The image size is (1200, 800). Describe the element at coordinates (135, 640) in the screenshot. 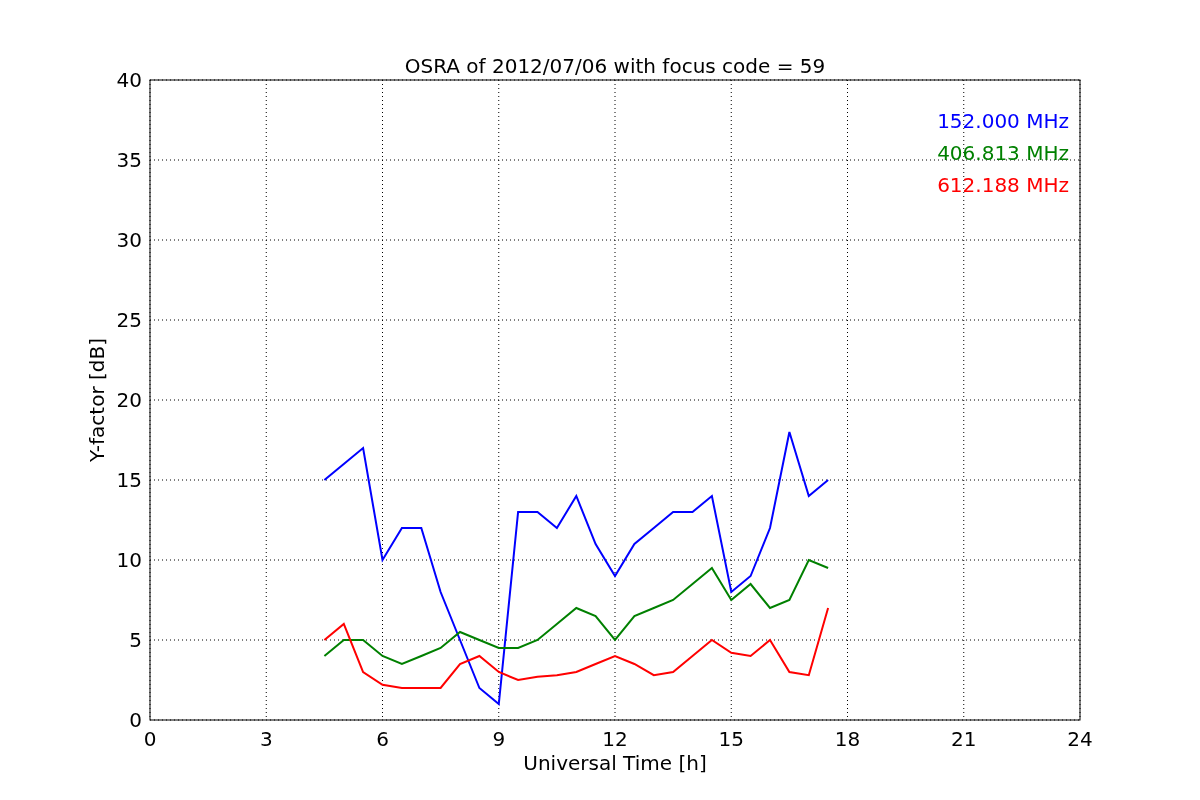

I see `tick-label: 5` at that location.